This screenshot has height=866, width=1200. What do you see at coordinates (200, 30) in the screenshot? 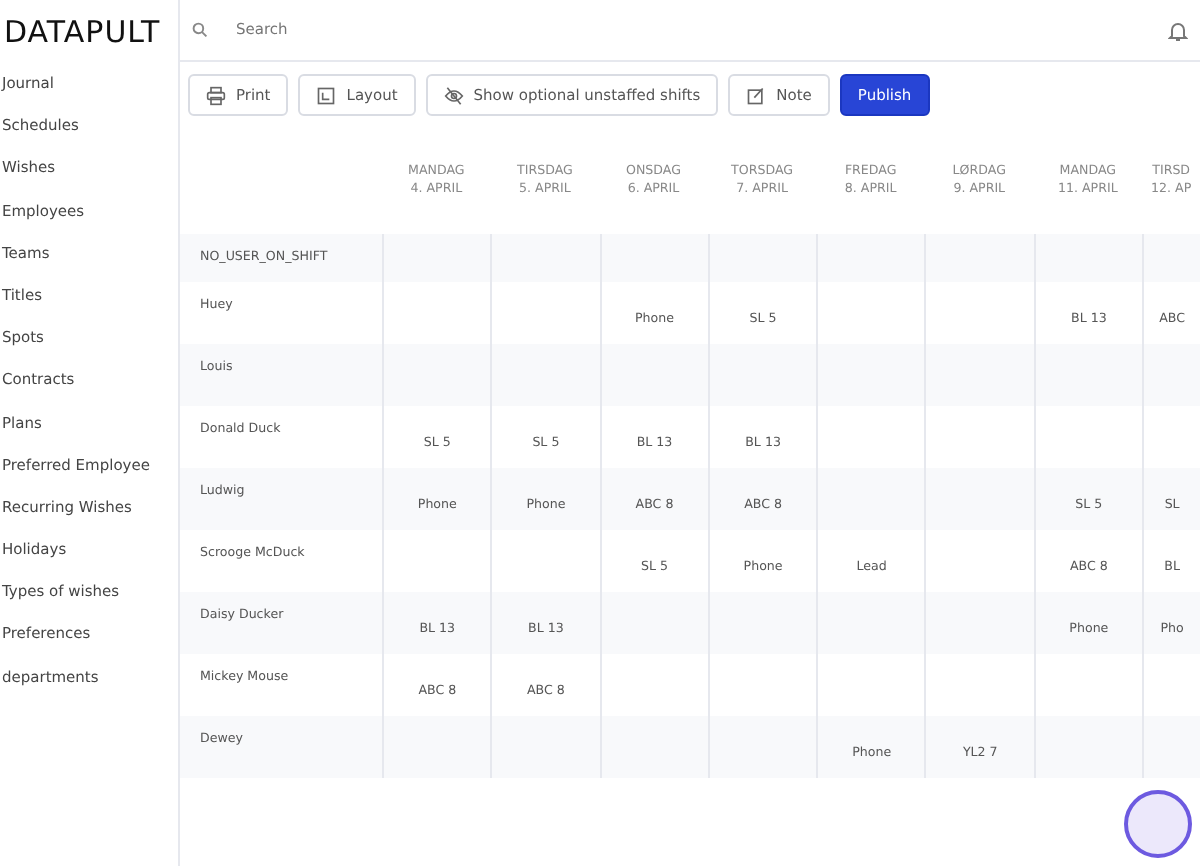
I see `search-icon` at bounding box center [200, 30].